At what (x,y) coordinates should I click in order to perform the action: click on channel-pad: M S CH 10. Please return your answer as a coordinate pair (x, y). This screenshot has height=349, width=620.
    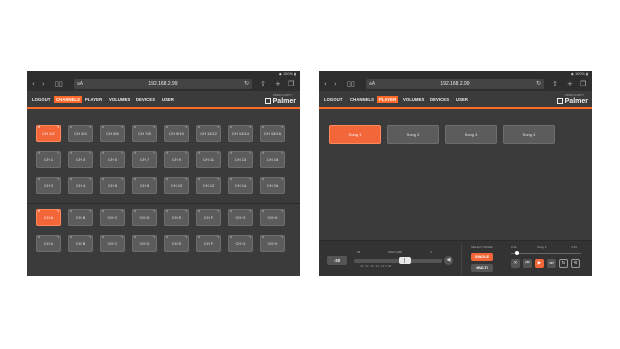
    Looking at the image, I should click on (176, 185).